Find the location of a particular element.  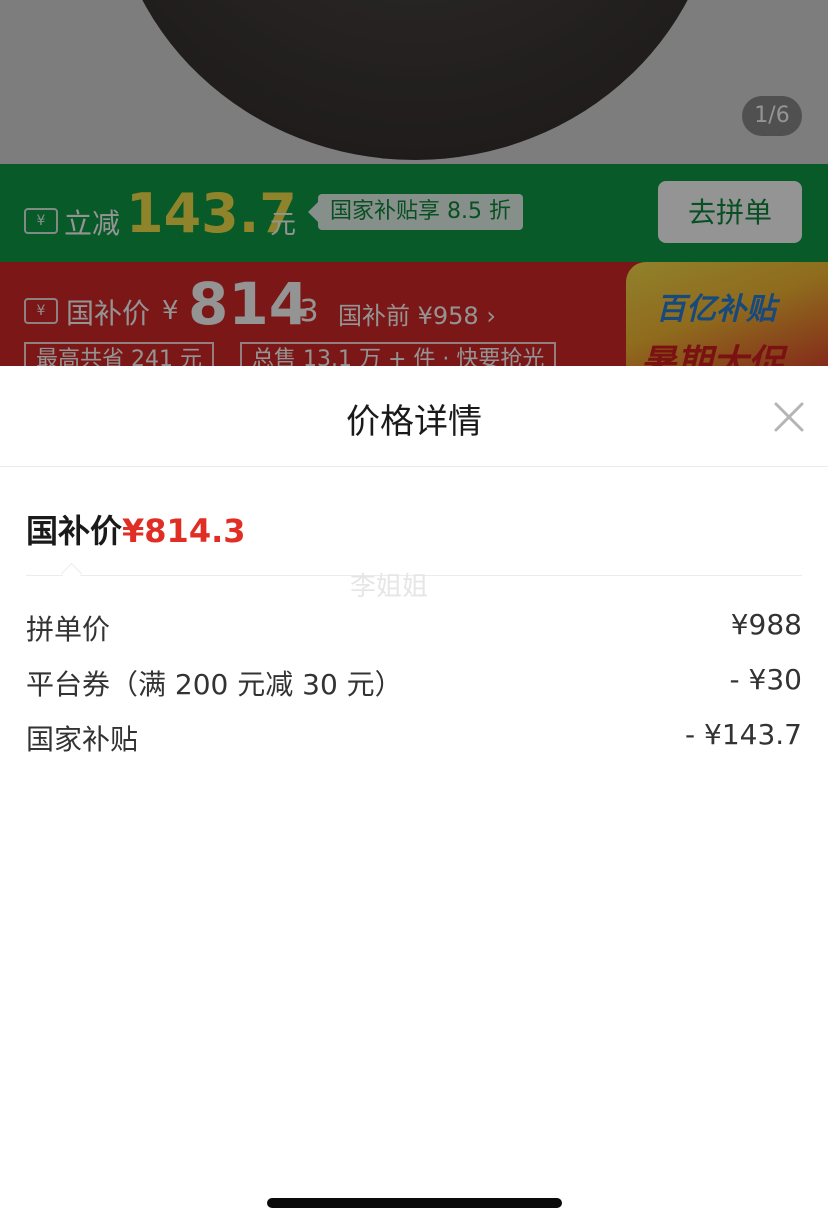

detail-row-group-price: 拼单价 ¥988 is located at coordinates (414, 628).